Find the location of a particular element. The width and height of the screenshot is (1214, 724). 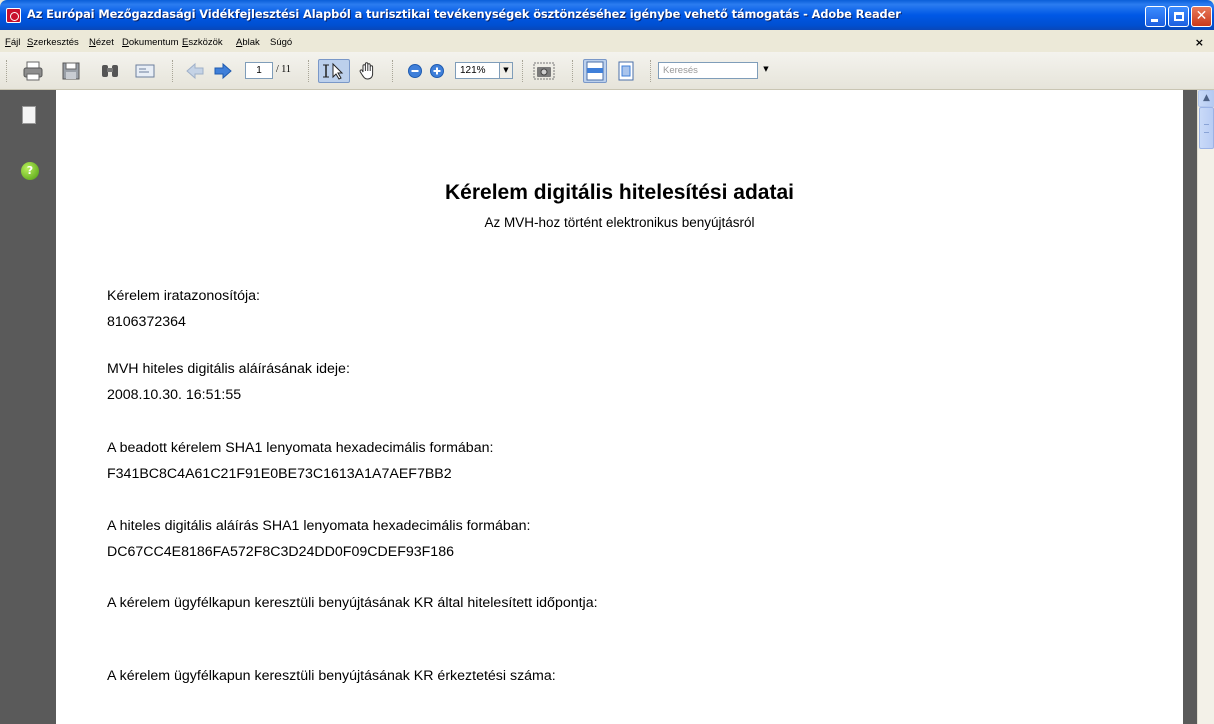

field-value: 8106372364 is located at coordinates (146, 322).